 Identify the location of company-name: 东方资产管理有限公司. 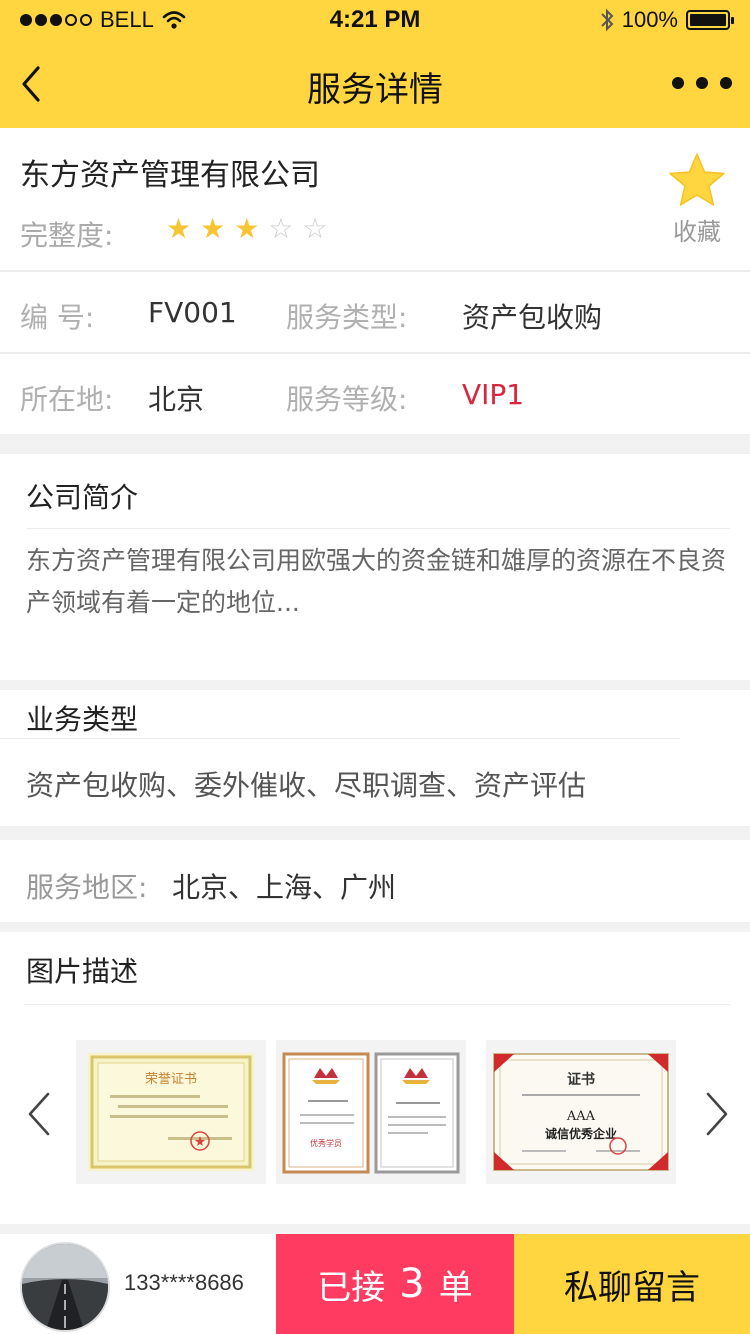
(170, 175).